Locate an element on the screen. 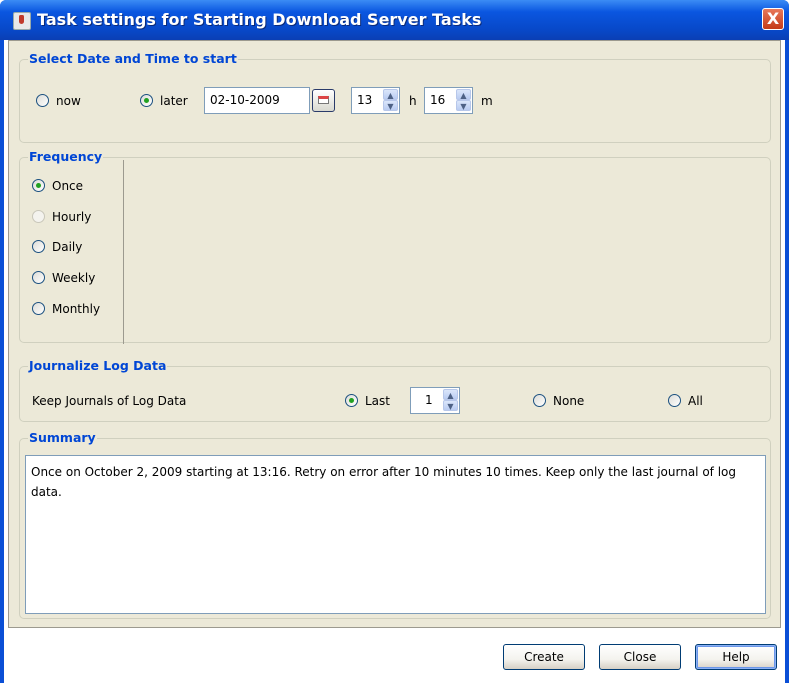 This screenshot has height=683, width=789. journal-all-radio is located at coordinates (674, 400).